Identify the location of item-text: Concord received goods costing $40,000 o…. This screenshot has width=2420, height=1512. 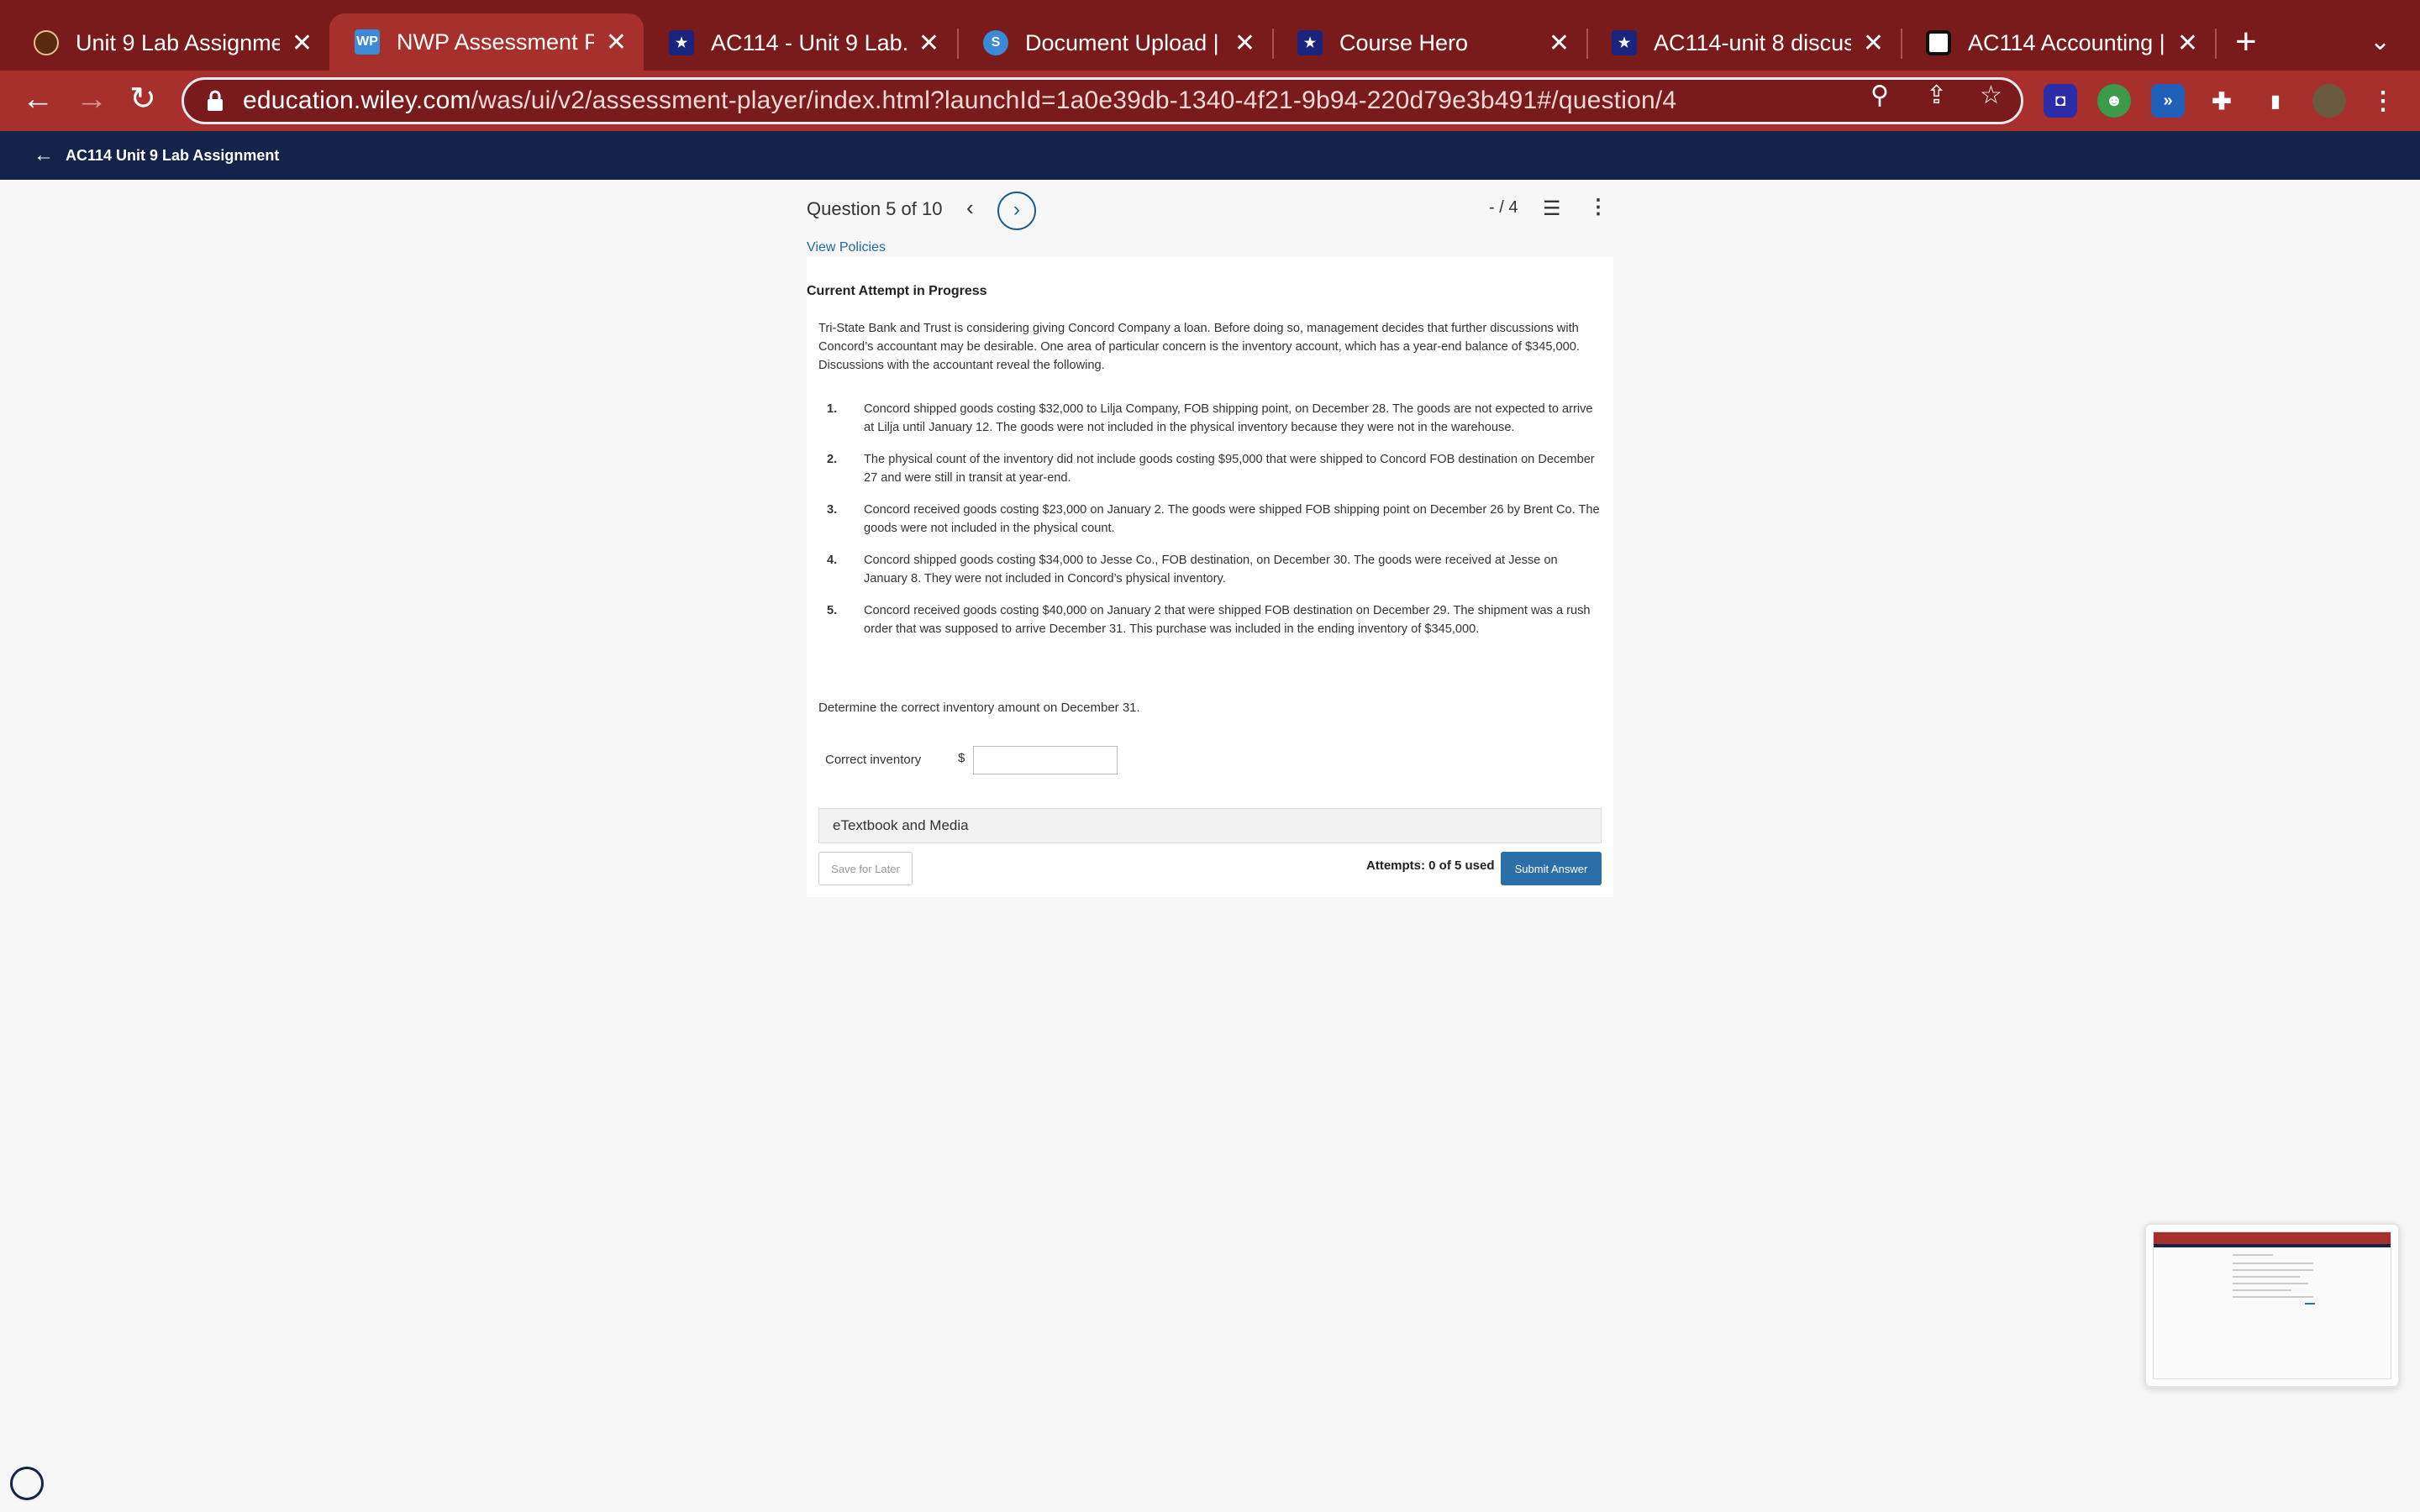
(1227, 620).